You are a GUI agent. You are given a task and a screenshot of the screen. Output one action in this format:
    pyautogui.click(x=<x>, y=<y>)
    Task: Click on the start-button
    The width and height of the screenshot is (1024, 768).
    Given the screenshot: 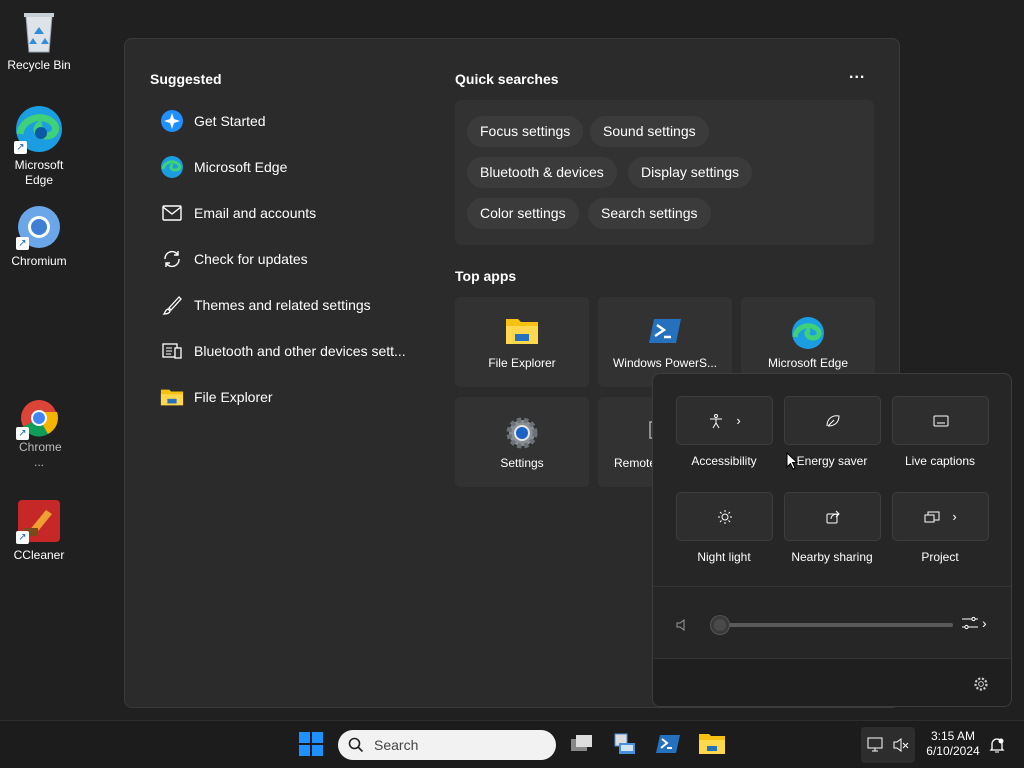 What is the action you would take?
    pyautogui.click(x=312, y=745)
    